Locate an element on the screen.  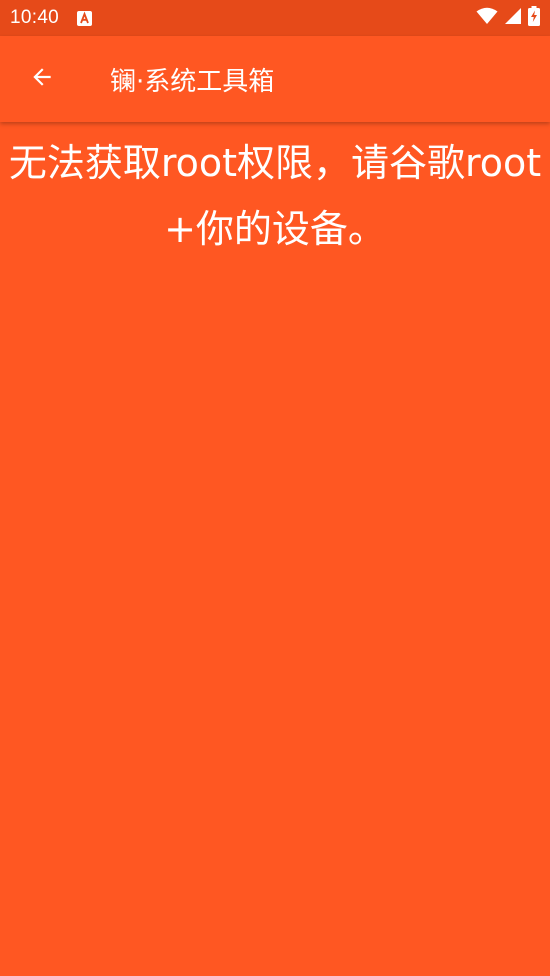
signal-icon is located at coordinates (513, 18).